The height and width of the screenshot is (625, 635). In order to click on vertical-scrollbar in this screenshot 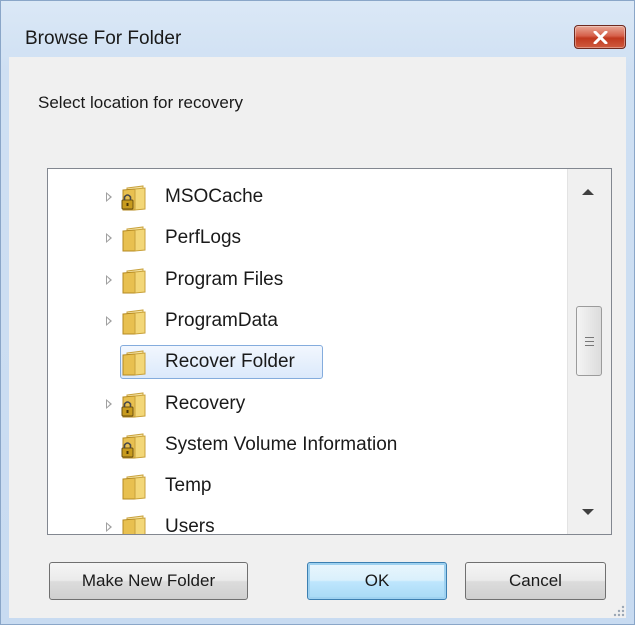, I will do `click(589, 351)`.